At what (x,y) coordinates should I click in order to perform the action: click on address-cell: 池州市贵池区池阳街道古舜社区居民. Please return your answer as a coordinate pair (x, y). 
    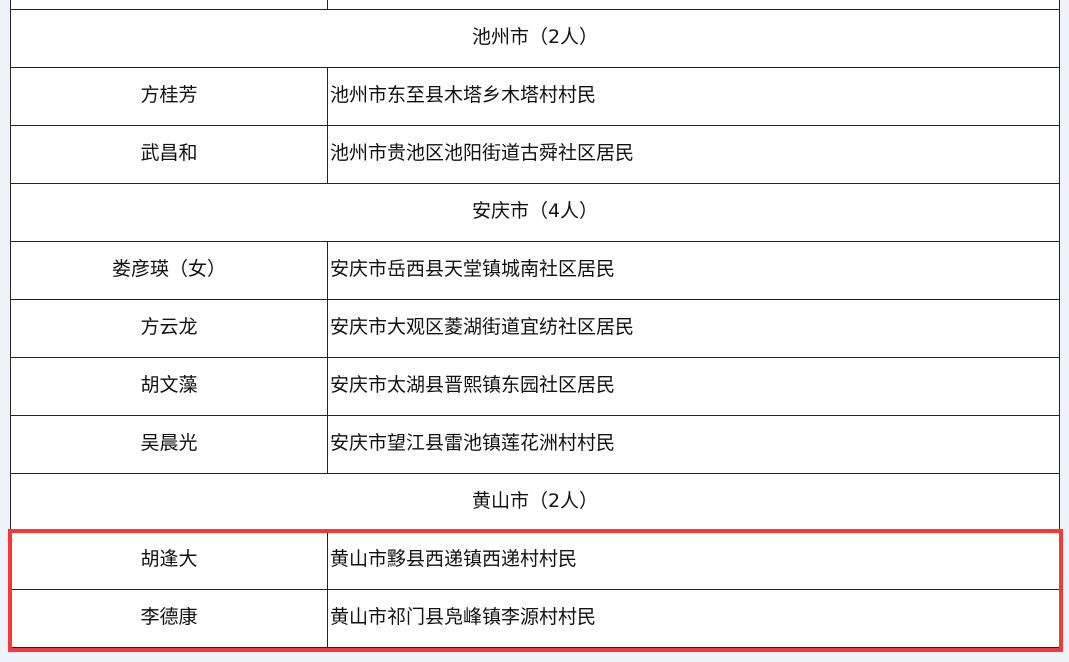
    Looking at the image, I should click on (693, 154).